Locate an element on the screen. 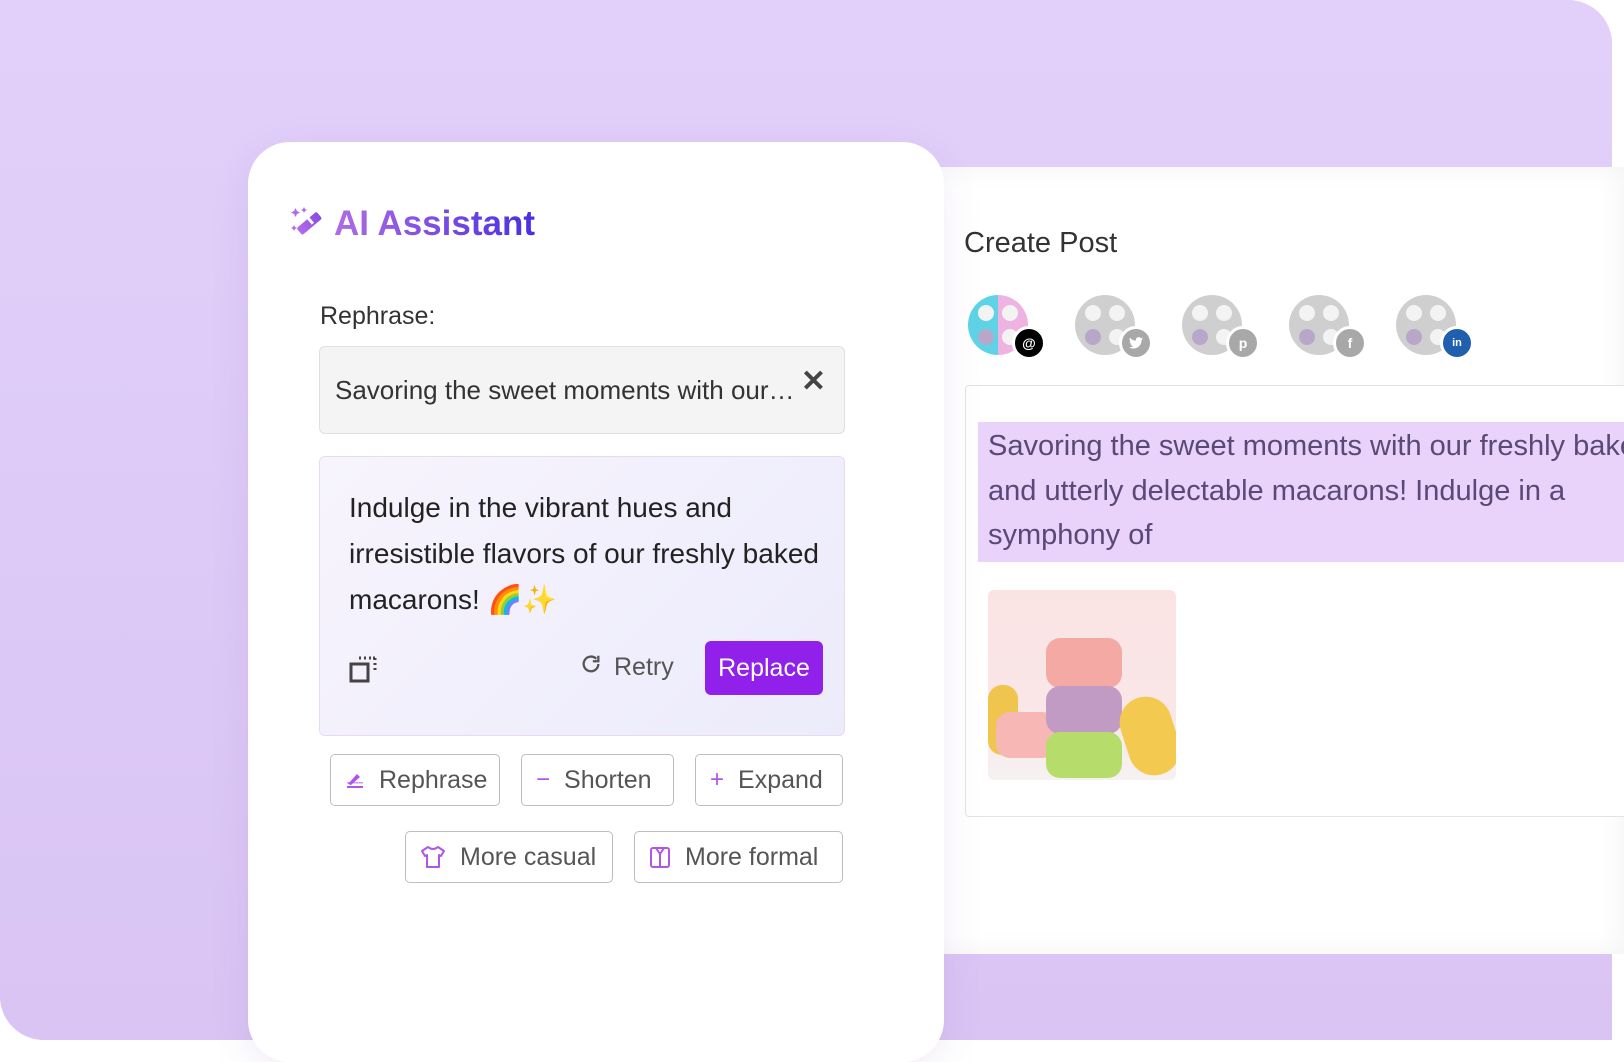  shorten-button: − Shorten is located at coordinates (597, 780).